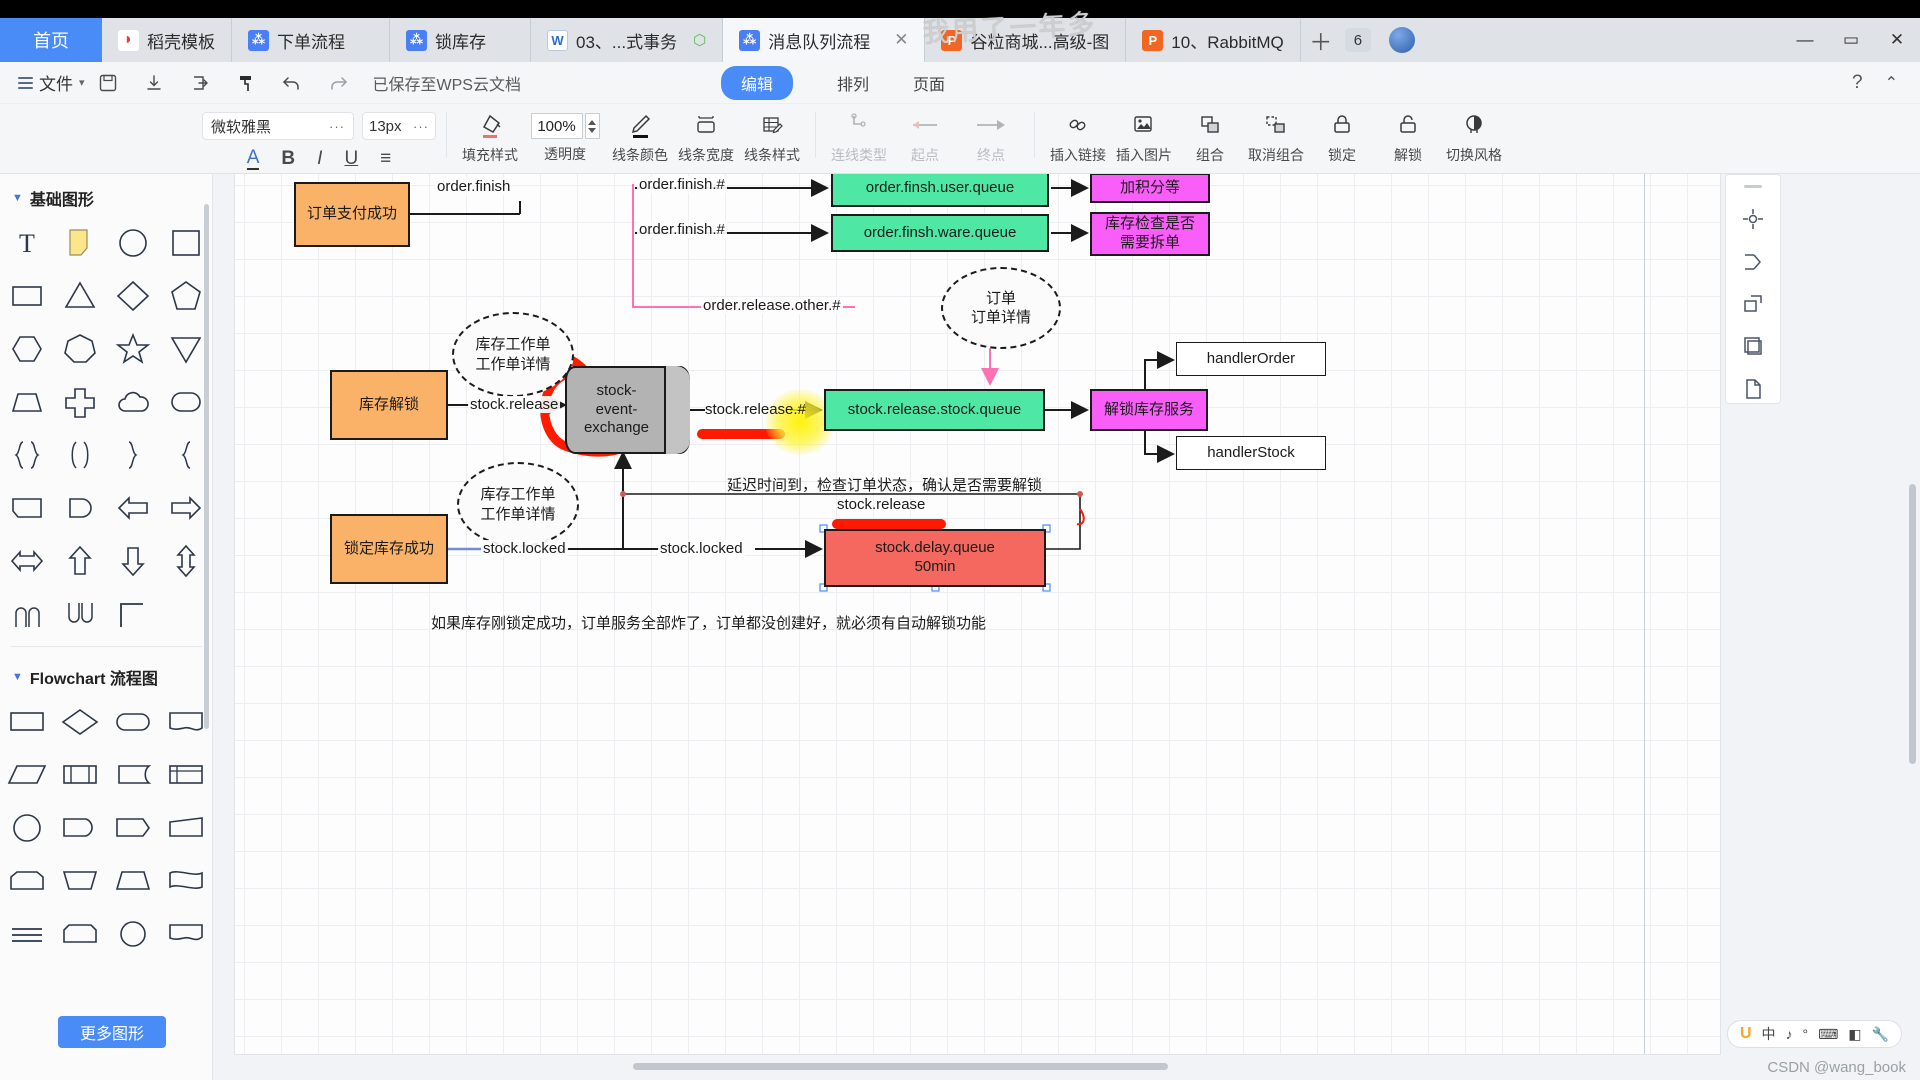  Describe the element at coordinates (1150, 188) in the screenshot. I see `node-add-points: 加积分等` at that location.